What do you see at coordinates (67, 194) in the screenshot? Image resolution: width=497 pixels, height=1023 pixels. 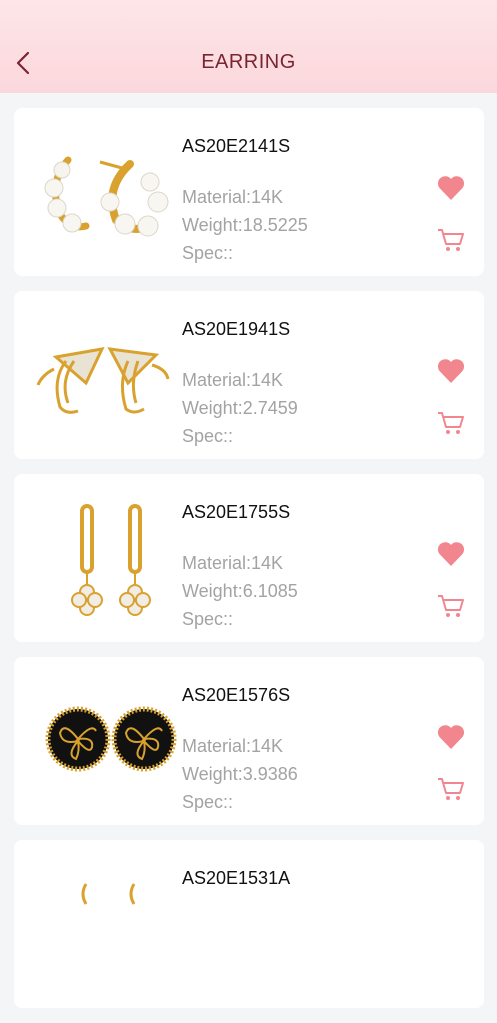 I see `pearl-earring-left` at bounding box center [67, 194].